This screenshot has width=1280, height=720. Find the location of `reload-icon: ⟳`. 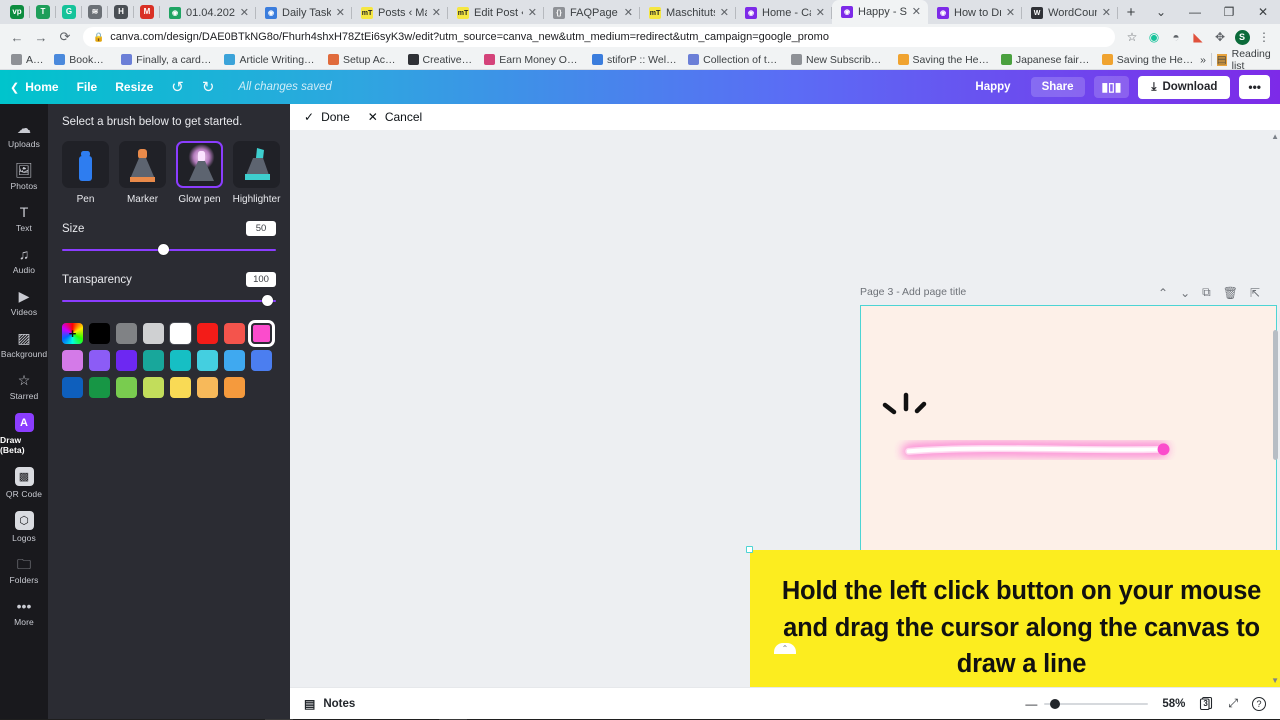

reload-icon: ⟳ is located at coordinates (65, 37).